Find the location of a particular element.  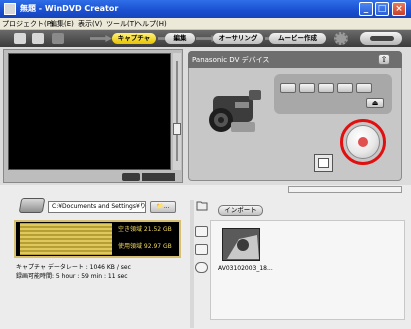

dv-device-header: Panasonic DV デバイス is located at coordinates (295, 59).